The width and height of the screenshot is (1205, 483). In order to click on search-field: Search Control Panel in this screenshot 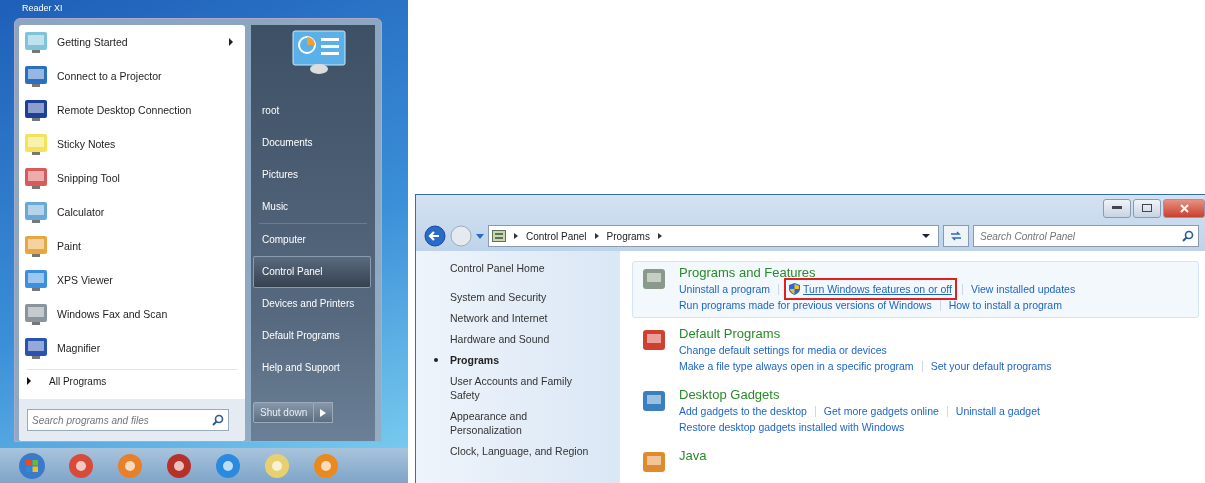, I will do `click(1086, 236)`.